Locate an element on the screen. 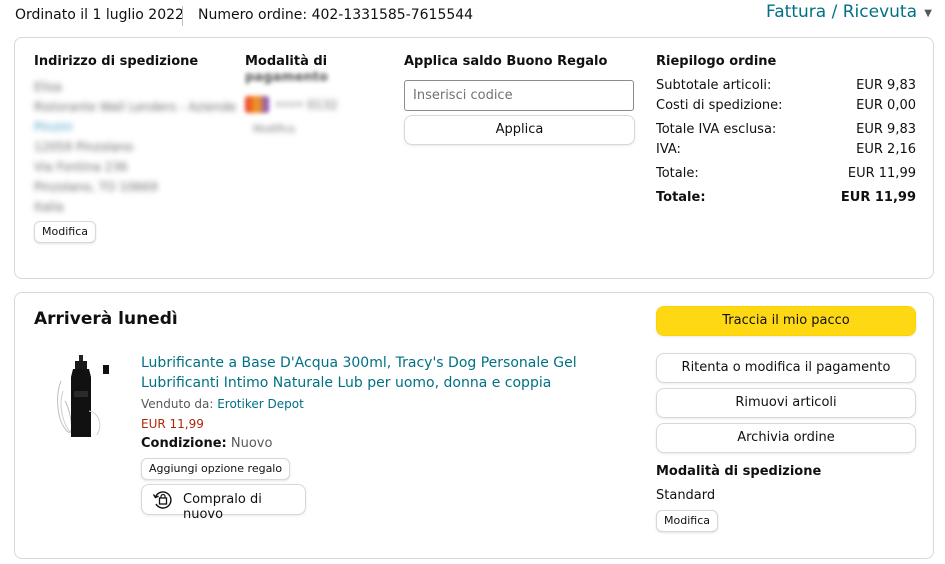 Image resolution: width=945 pixels, height=564 pixels. summary-label: Costi di spedizione: is located at coordinates (719, 105).